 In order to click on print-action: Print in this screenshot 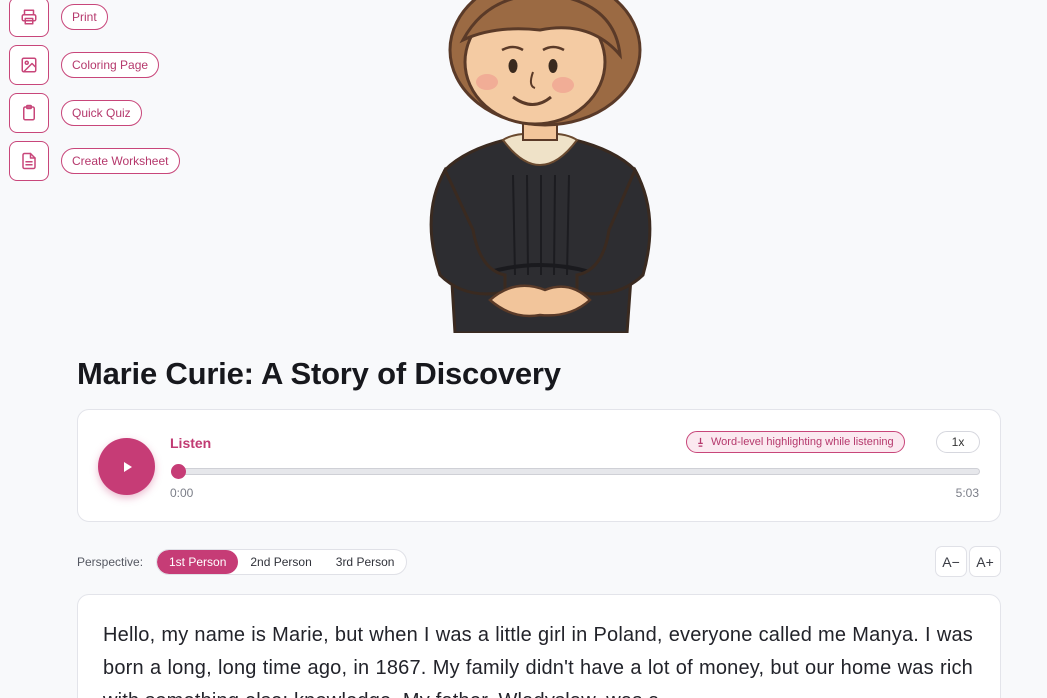, I will do `click(58, 18)`.